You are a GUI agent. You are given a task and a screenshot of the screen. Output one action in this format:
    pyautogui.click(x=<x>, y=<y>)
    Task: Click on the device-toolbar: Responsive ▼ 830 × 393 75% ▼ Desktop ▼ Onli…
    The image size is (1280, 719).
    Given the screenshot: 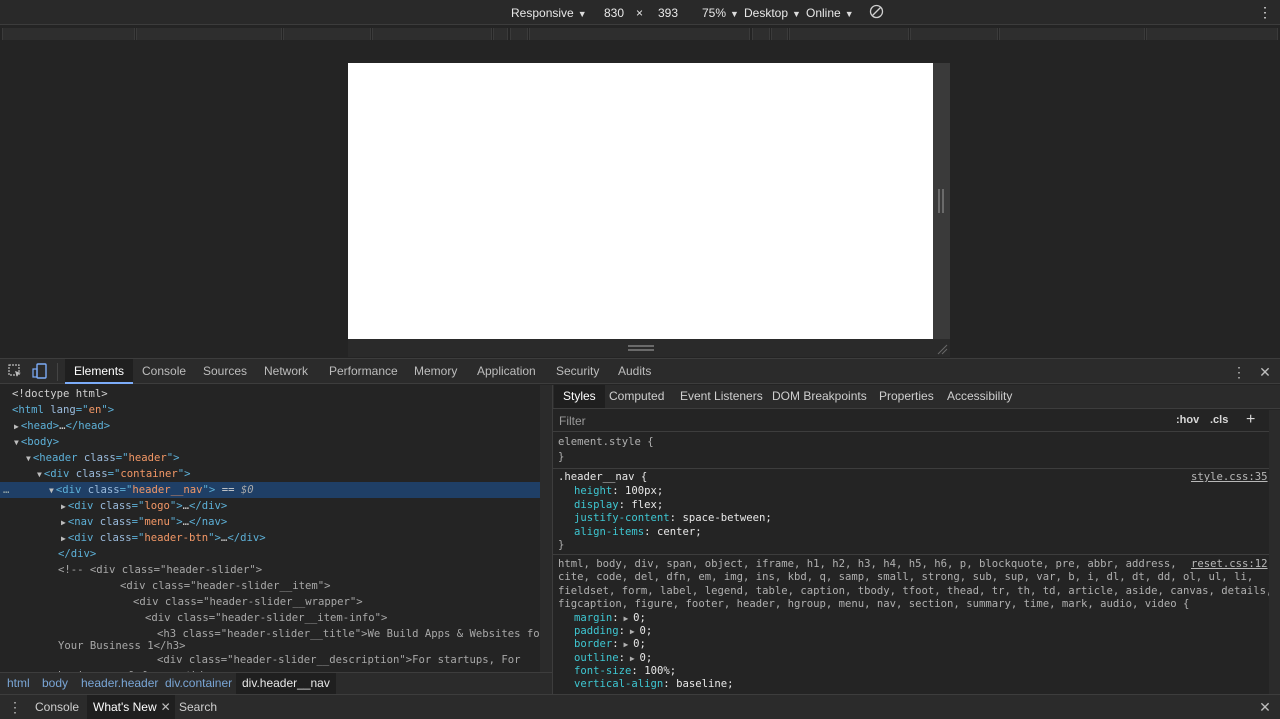 What is the action you would take?
    pyautogui.click(x=640, y=12)
    